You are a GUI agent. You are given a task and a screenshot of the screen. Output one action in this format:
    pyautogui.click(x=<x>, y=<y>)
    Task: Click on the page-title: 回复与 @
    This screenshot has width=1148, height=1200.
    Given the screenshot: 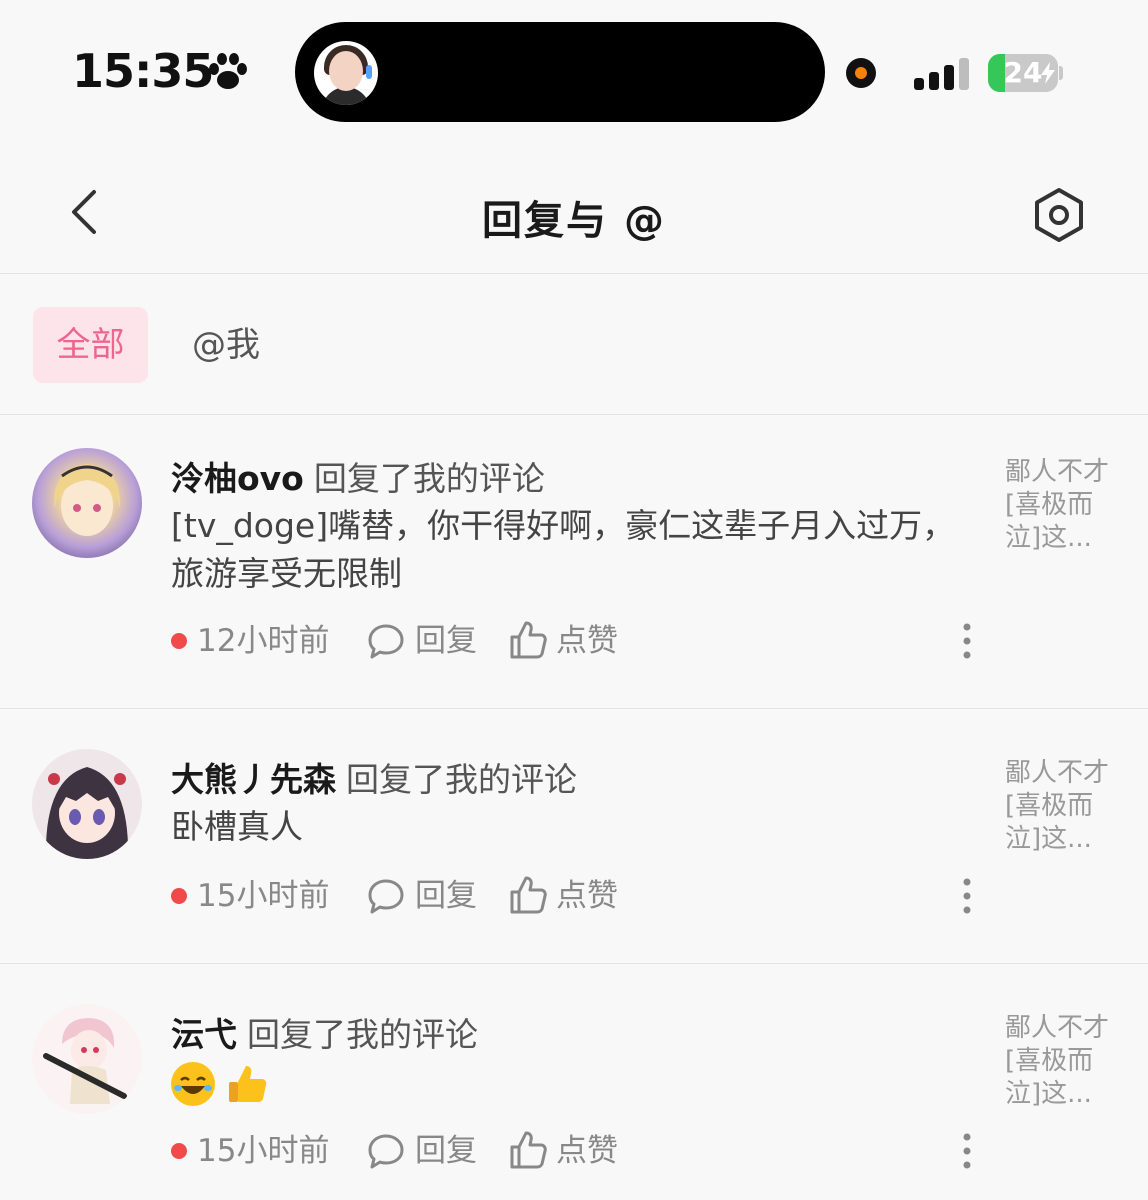 What is the action you would take?
    pyautogui.click(x=574, y=221)
    